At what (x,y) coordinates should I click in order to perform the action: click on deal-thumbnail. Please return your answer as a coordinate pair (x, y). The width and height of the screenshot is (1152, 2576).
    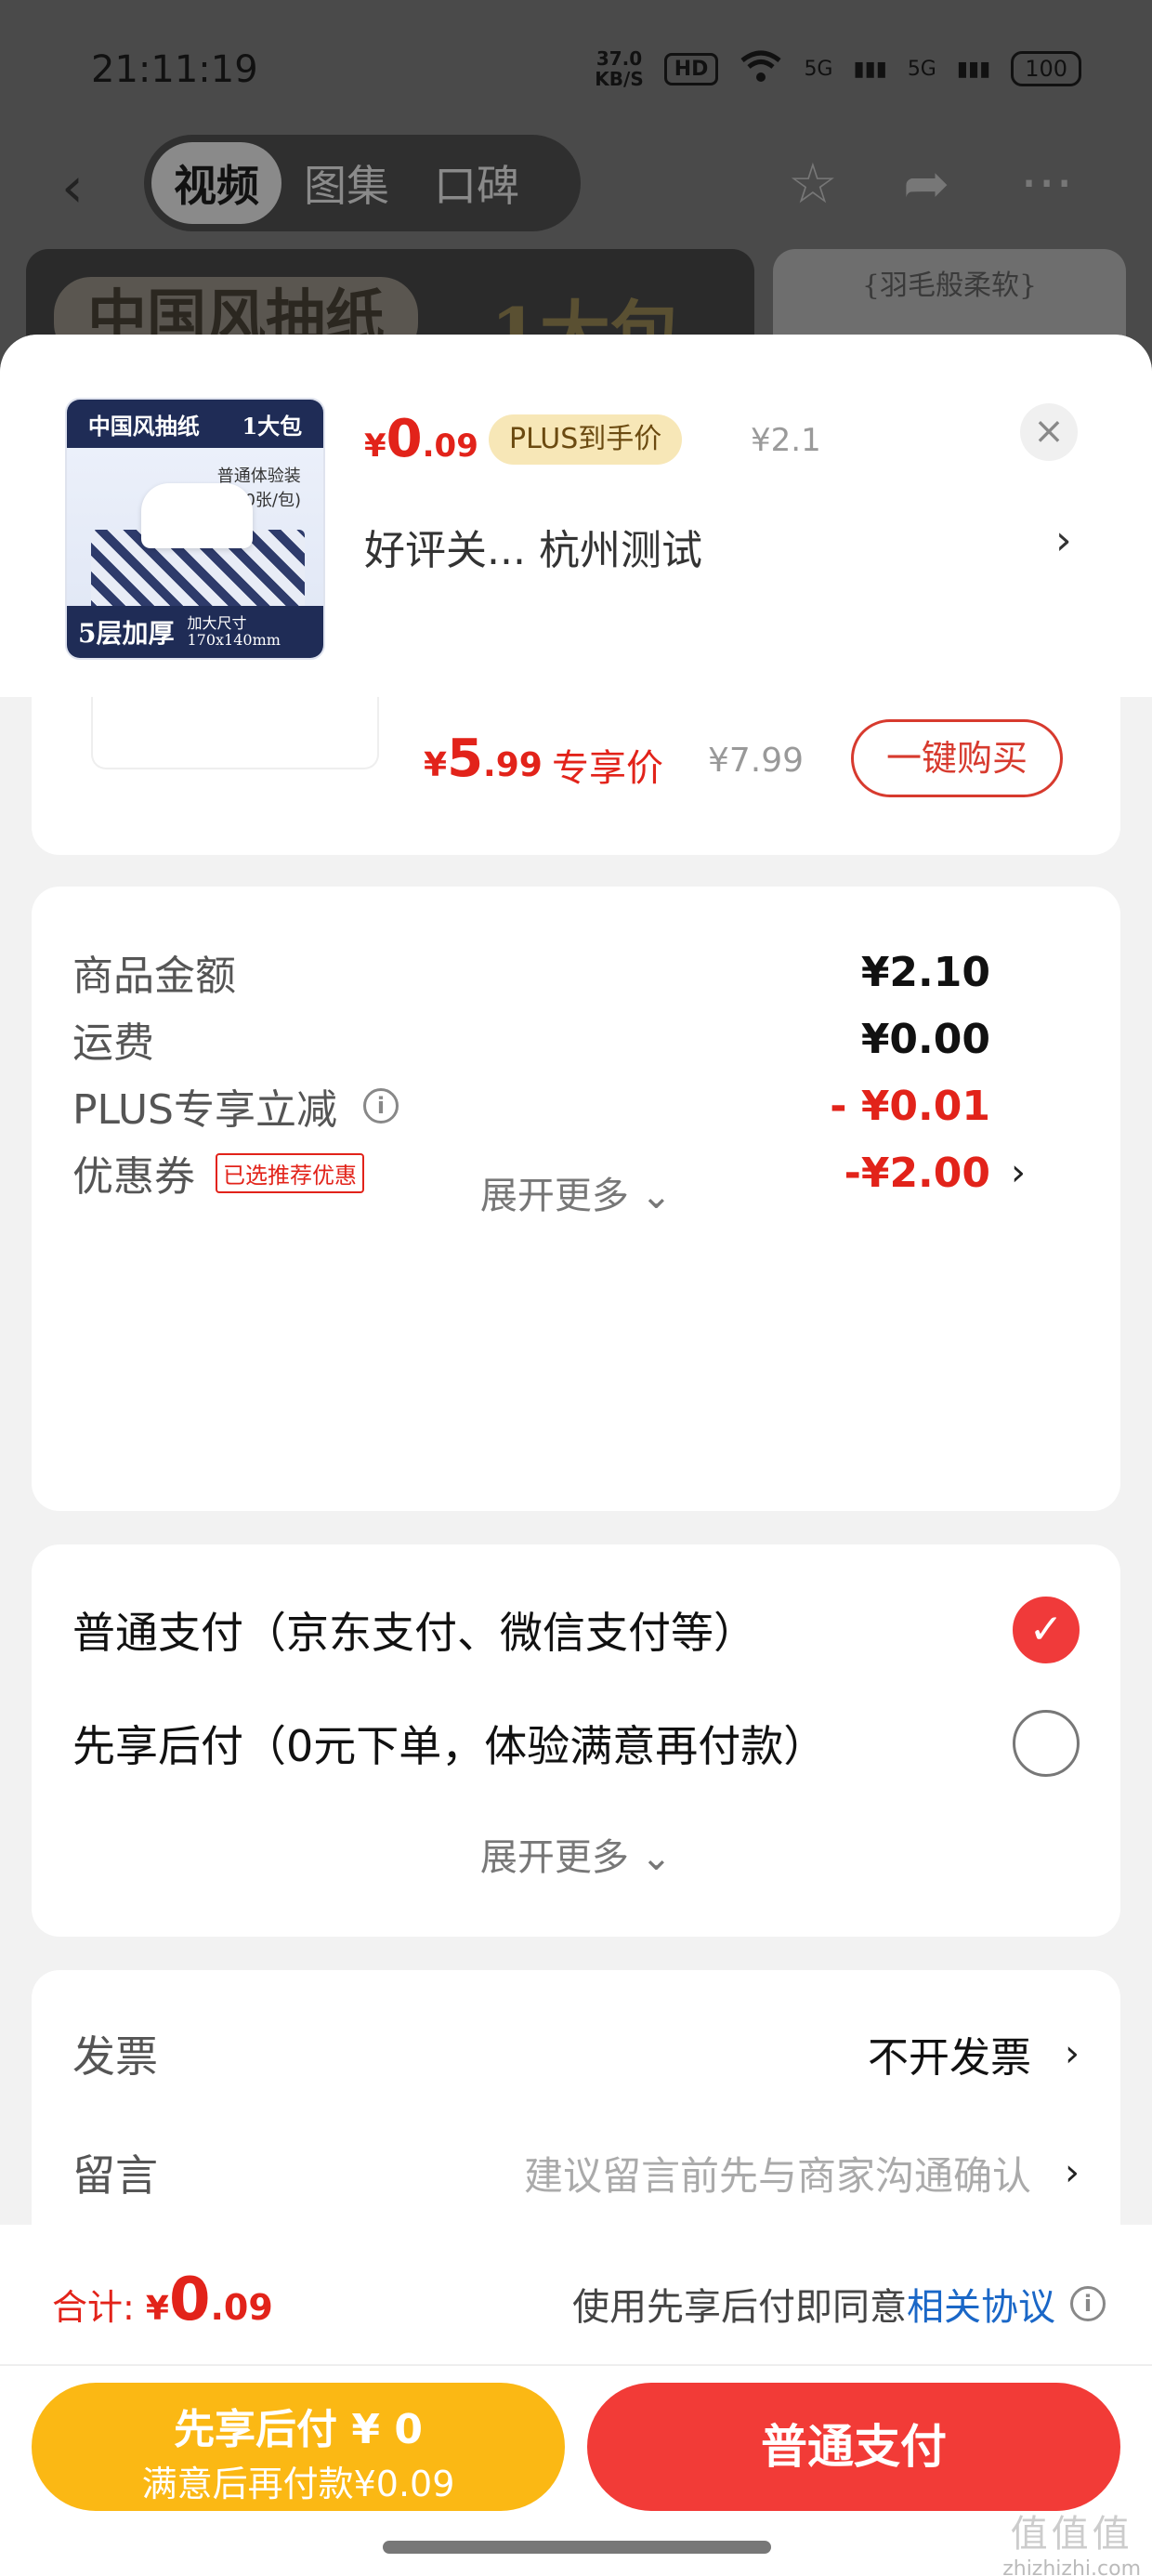
    Looking at the image, I should click on (235, 733).